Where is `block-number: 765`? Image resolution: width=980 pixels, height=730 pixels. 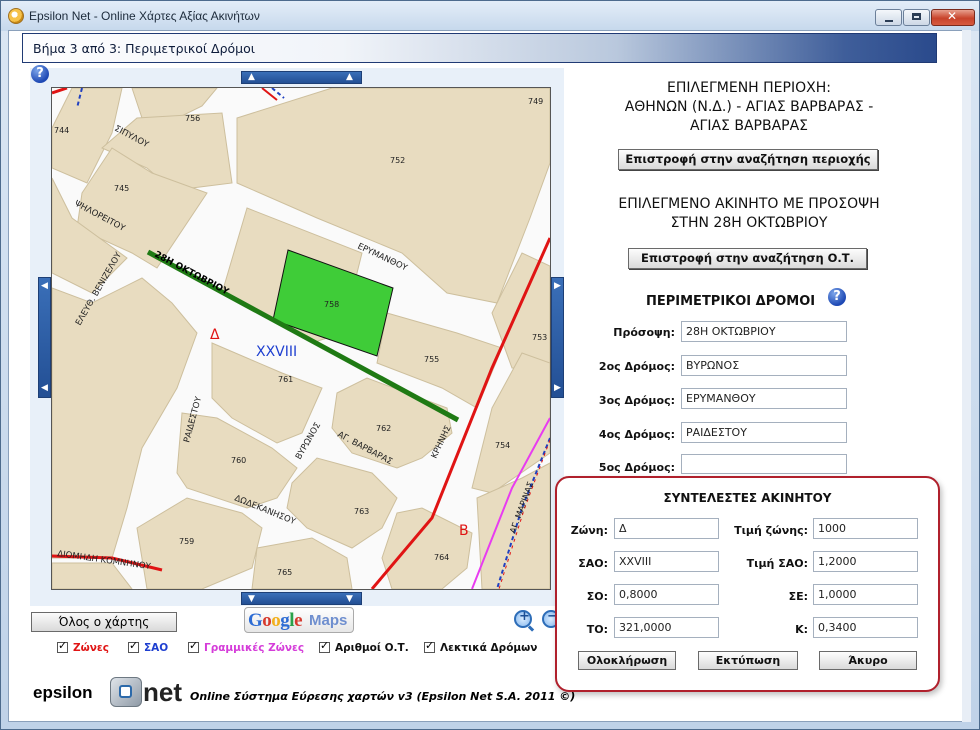 block-number: 765 is located at coordinates (284, 572).